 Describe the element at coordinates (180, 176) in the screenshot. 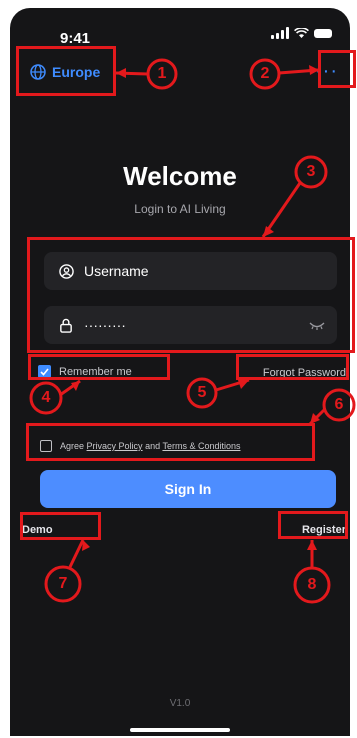

I see `welcome-title: Welcome` at that location.